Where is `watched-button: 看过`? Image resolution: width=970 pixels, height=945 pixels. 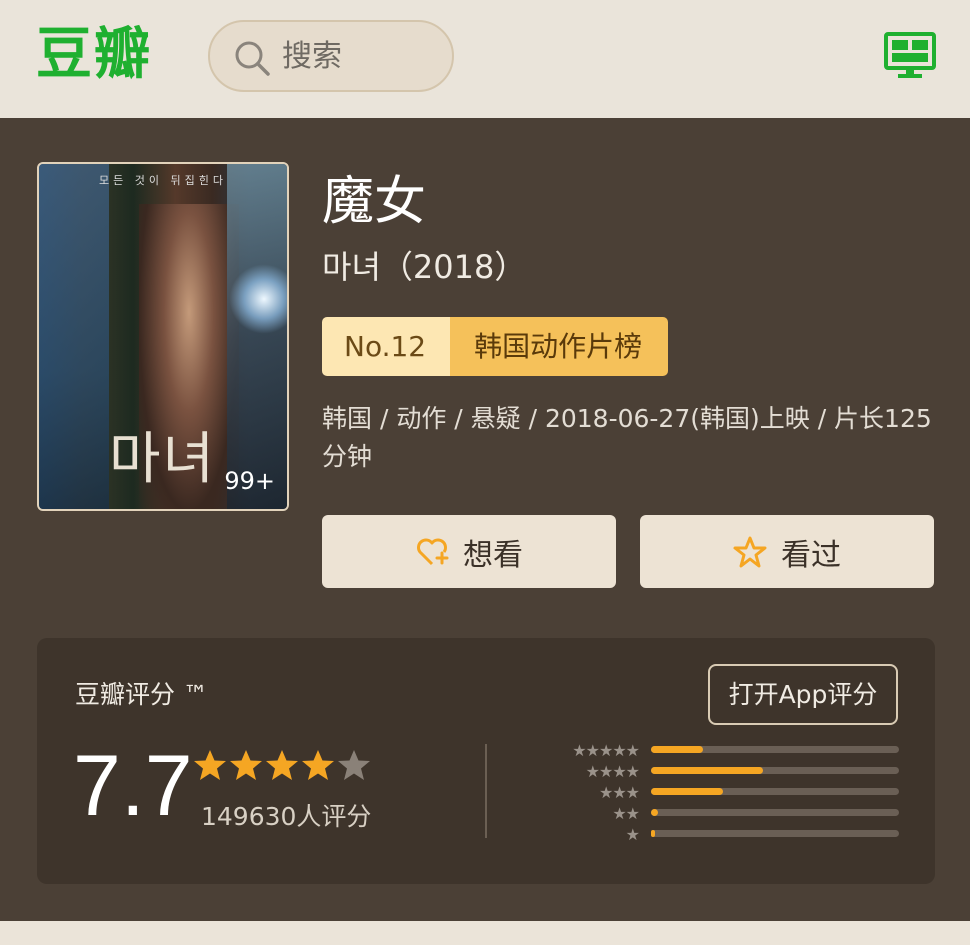
watched-button: 看过 is located at coordinates (787, 551).